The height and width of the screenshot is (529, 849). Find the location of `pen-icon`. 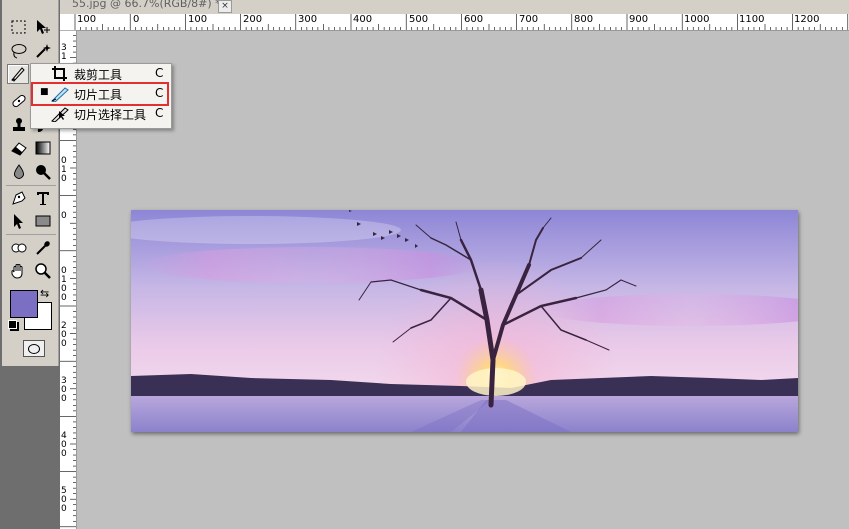

pen-icon is located at coordinates (19, 198).